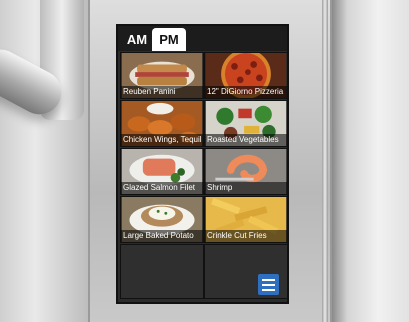 Image resolution: width=409 pixels, height=322 pixels. Describe the element at coordinates (162, 171) in the screenshot. I see `menu-item-glazed-salmon: Glazed Salmon Filet` at that location.